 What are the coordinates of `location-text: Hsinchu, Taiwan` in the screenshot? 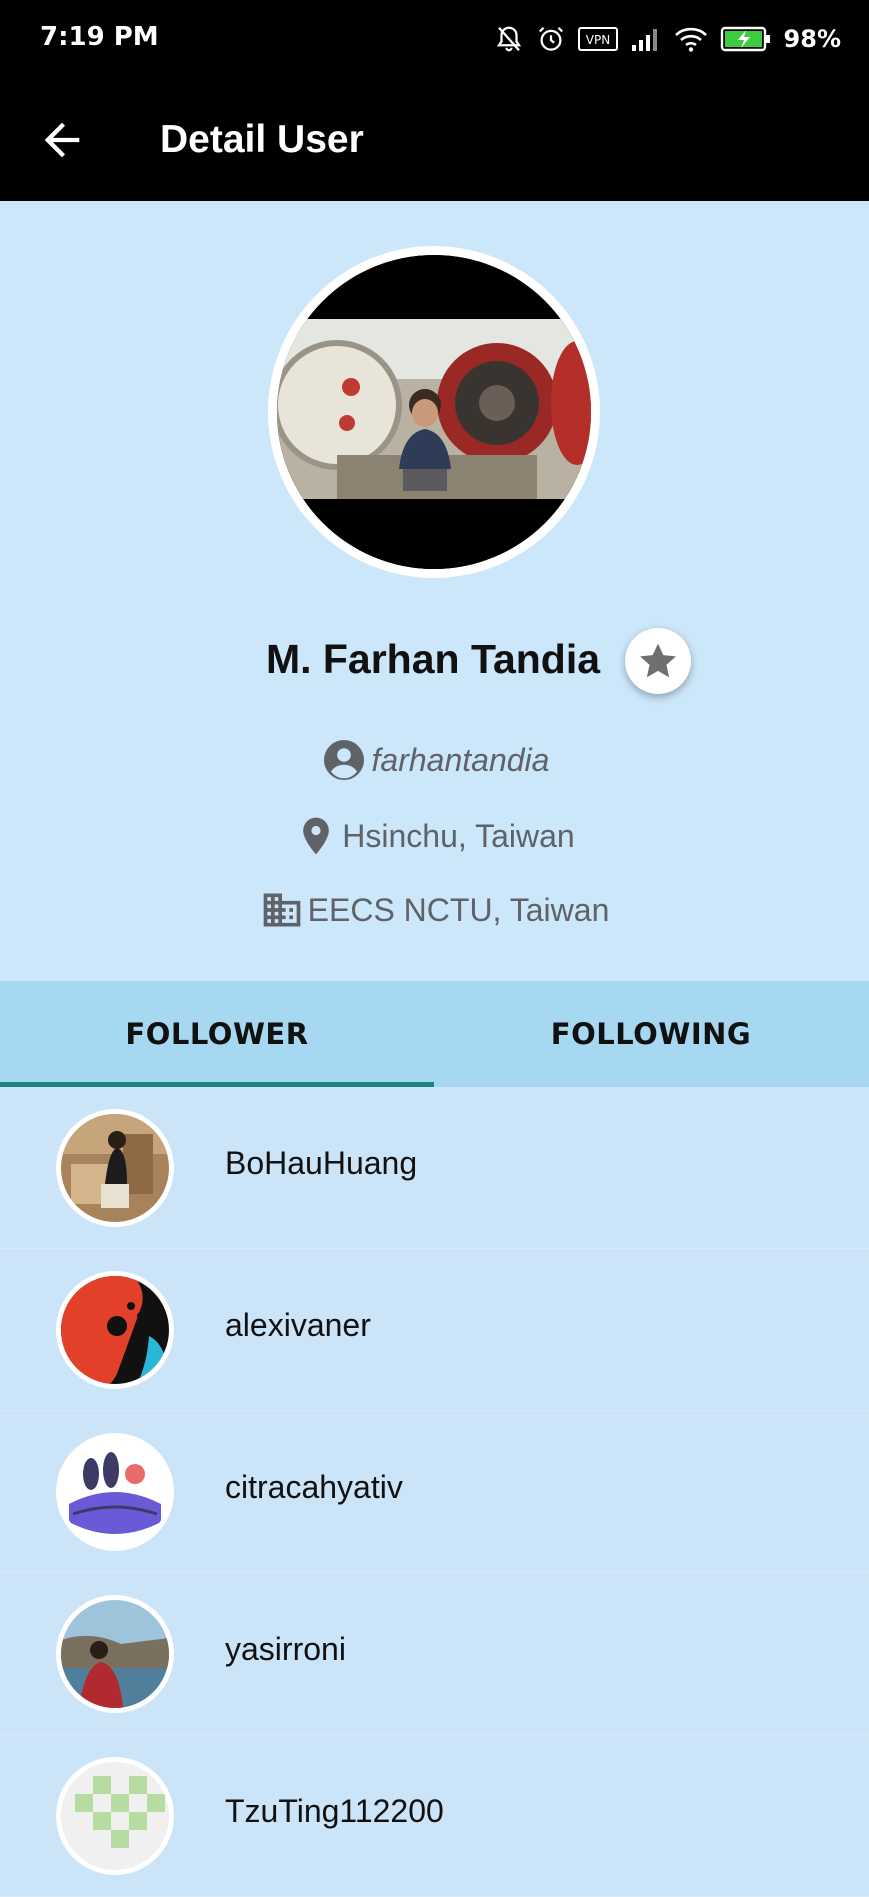 It's located at (458, 835).